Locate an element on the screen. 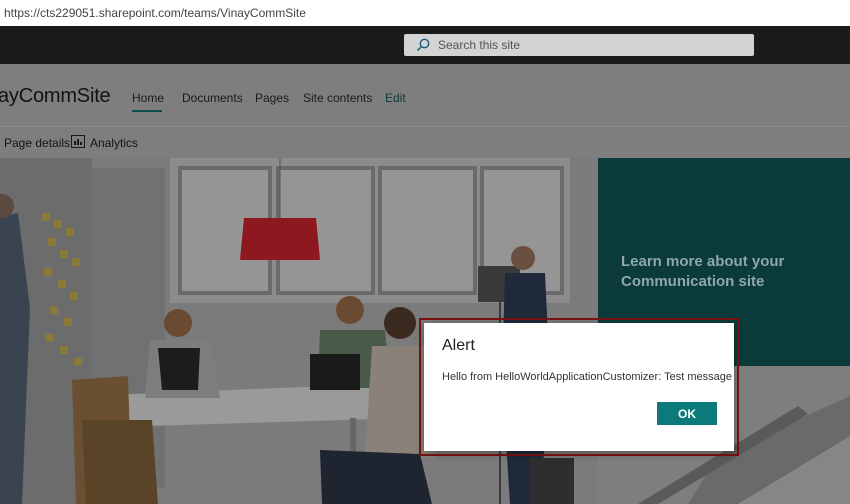 This screenshot has height=504, width=850. search-box: Search this site is located at coordinates (579, 45).